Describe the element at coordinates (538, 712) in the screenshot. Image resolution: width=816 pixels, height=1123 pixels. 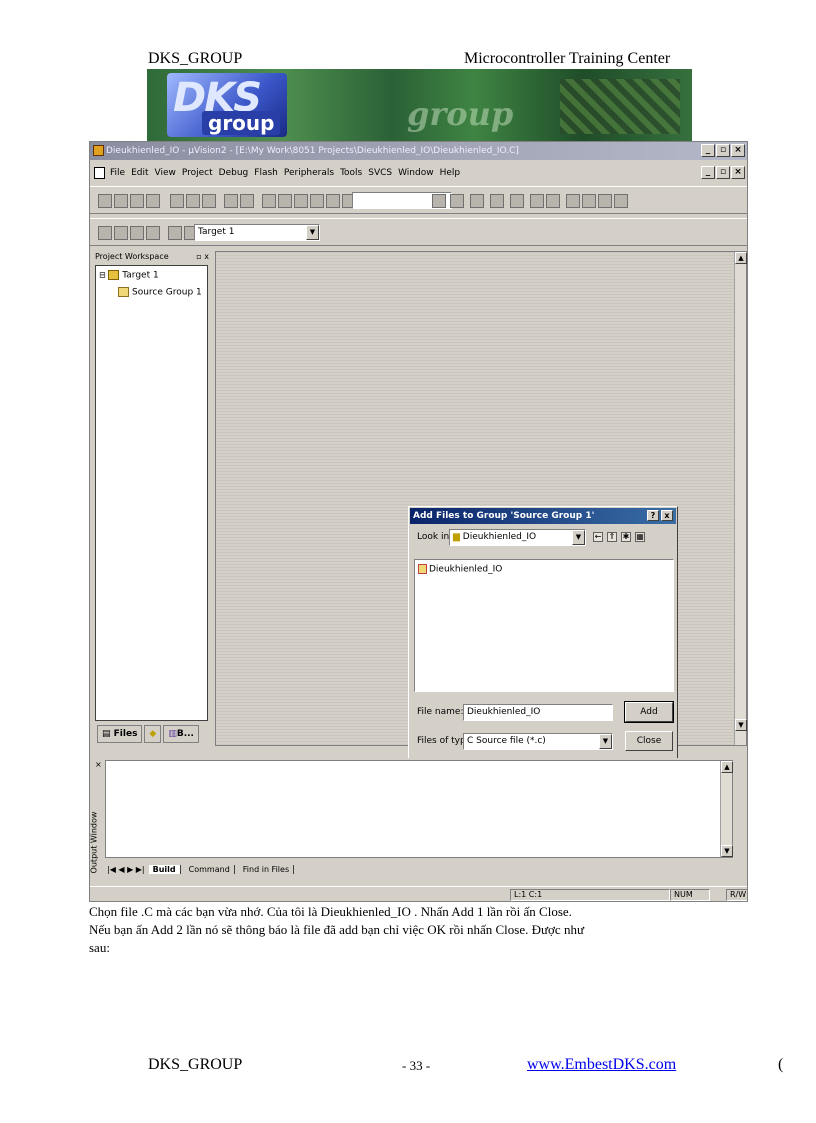
I see `file-name-input: Dieukhienled_IO` at that location.